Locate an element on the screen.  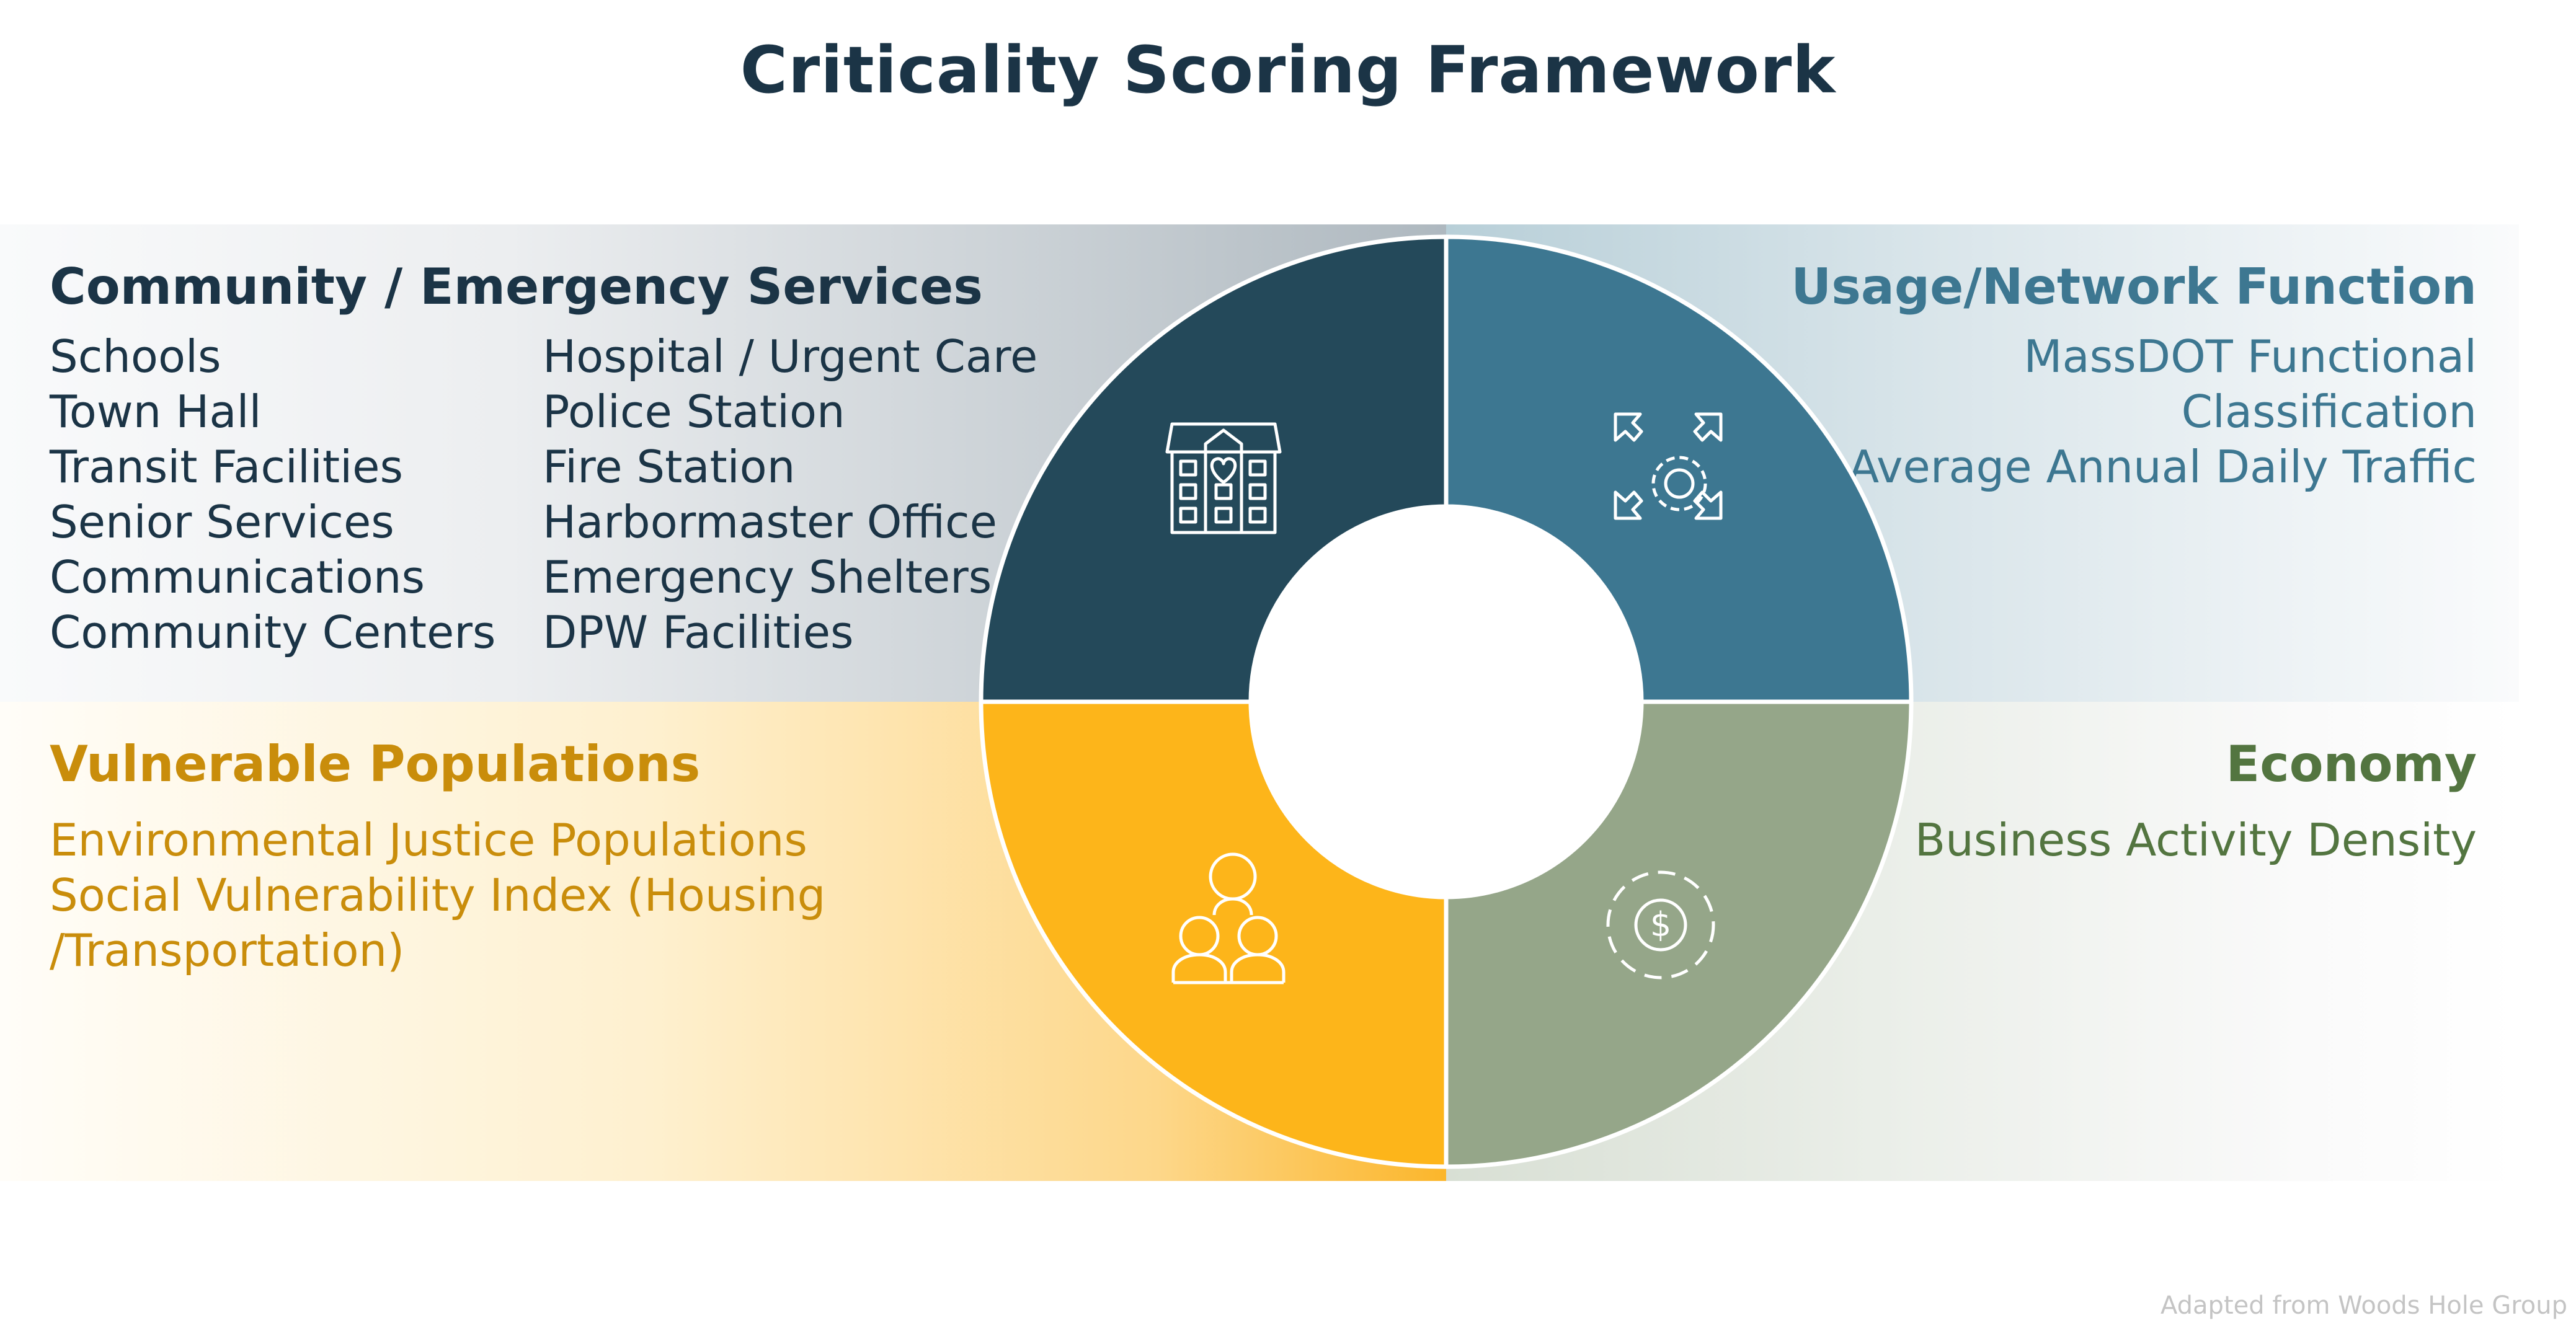
ring-center-hole is located at coordinates (1446, 702).